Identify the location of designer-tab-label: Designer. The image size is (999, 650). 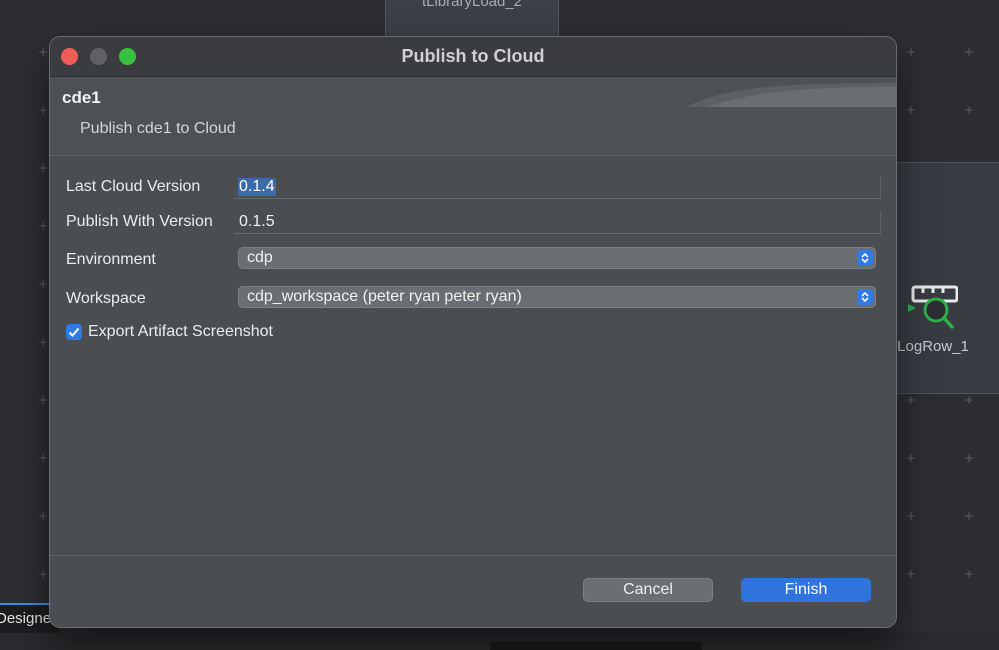
(28, 618).